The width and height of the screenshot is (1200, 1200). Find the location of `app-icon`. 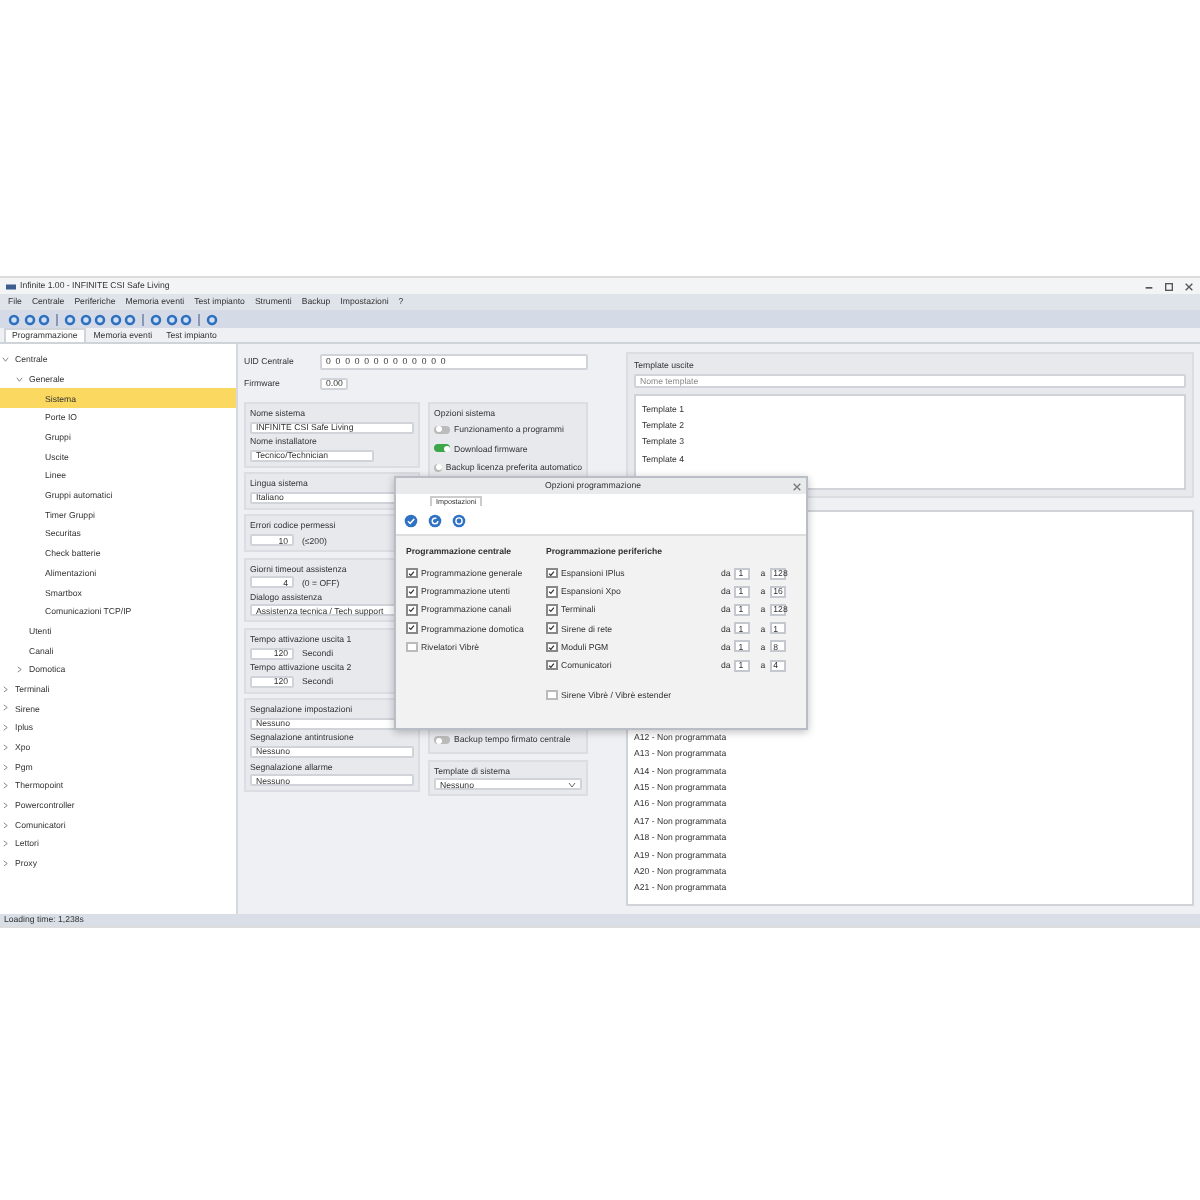

app-icon is located at coordinates (11, 286).